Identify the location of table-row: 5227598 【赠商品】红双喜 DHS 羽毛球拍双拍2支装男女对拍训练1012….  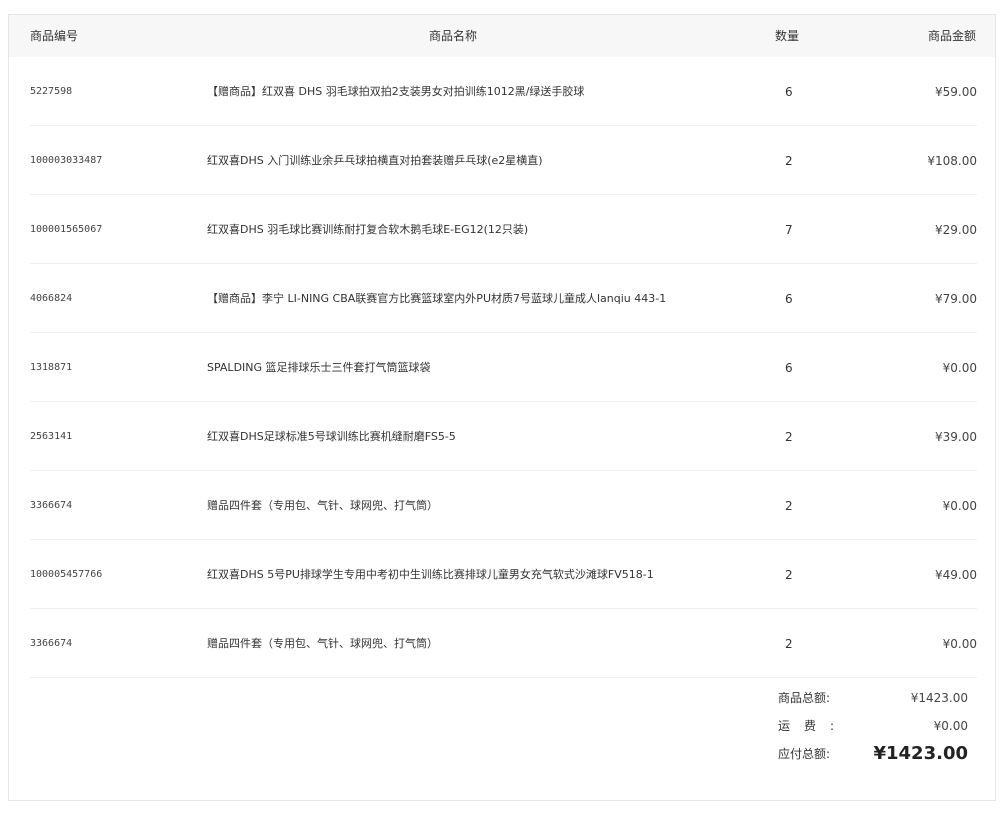
(503, 91).